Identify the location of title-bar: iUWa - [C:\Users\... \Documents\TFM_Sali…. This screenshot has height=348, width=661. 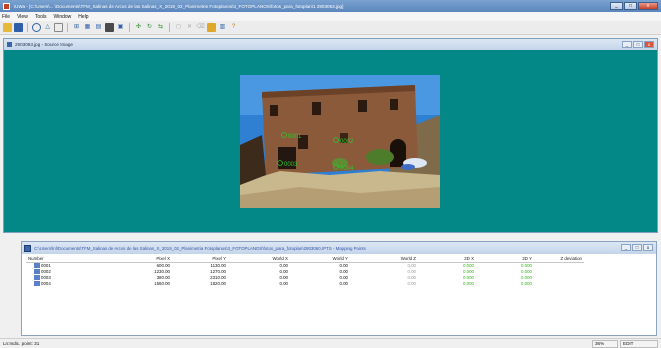
(330, 6).